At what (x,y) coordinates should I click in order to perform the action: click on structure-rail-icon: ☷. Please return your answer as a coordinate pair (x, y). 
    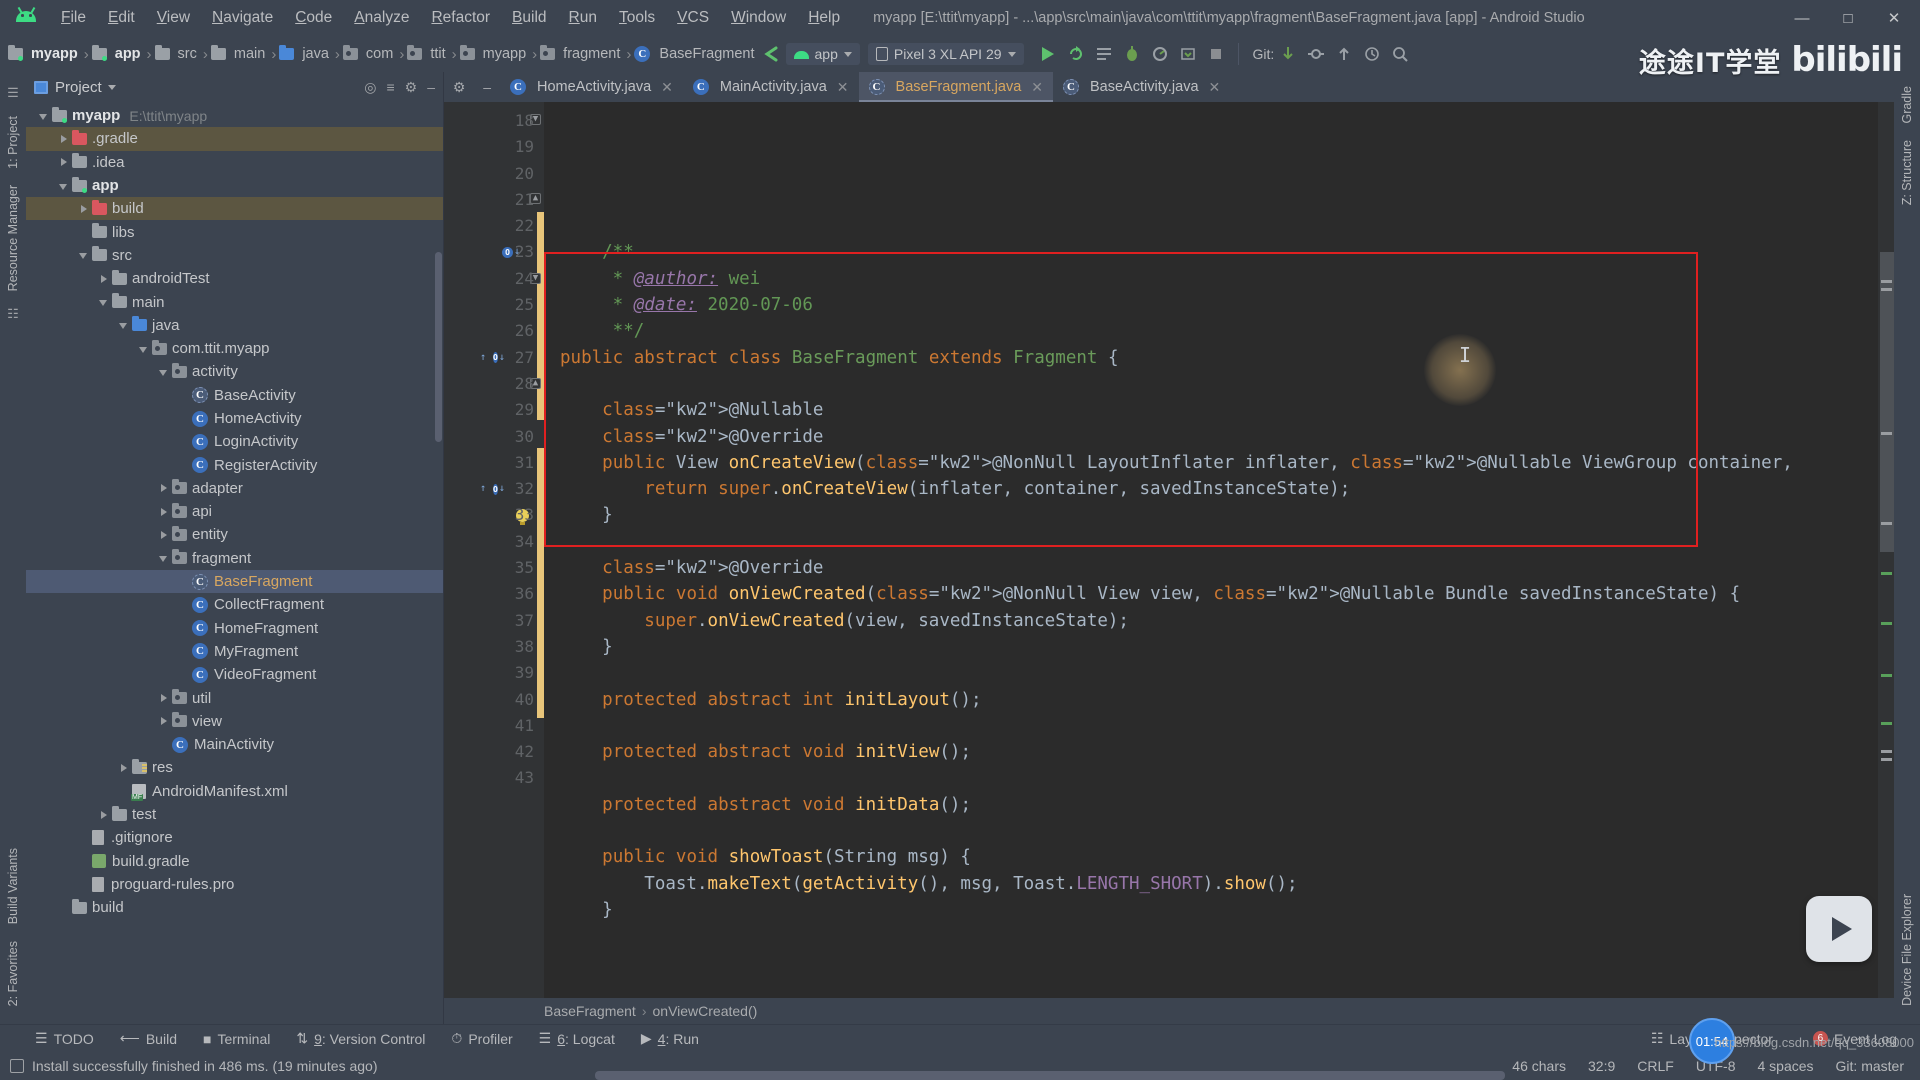
    Looking at the image, I should click on (13, 314).